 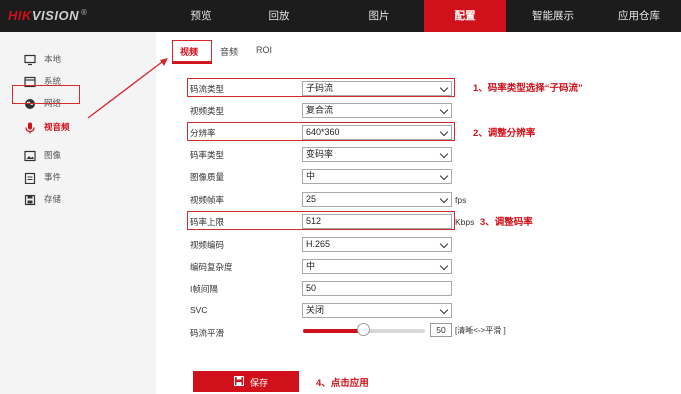 I want to click on annotation-note-2: 2、调整分辨率, so click(x=504, y=133).